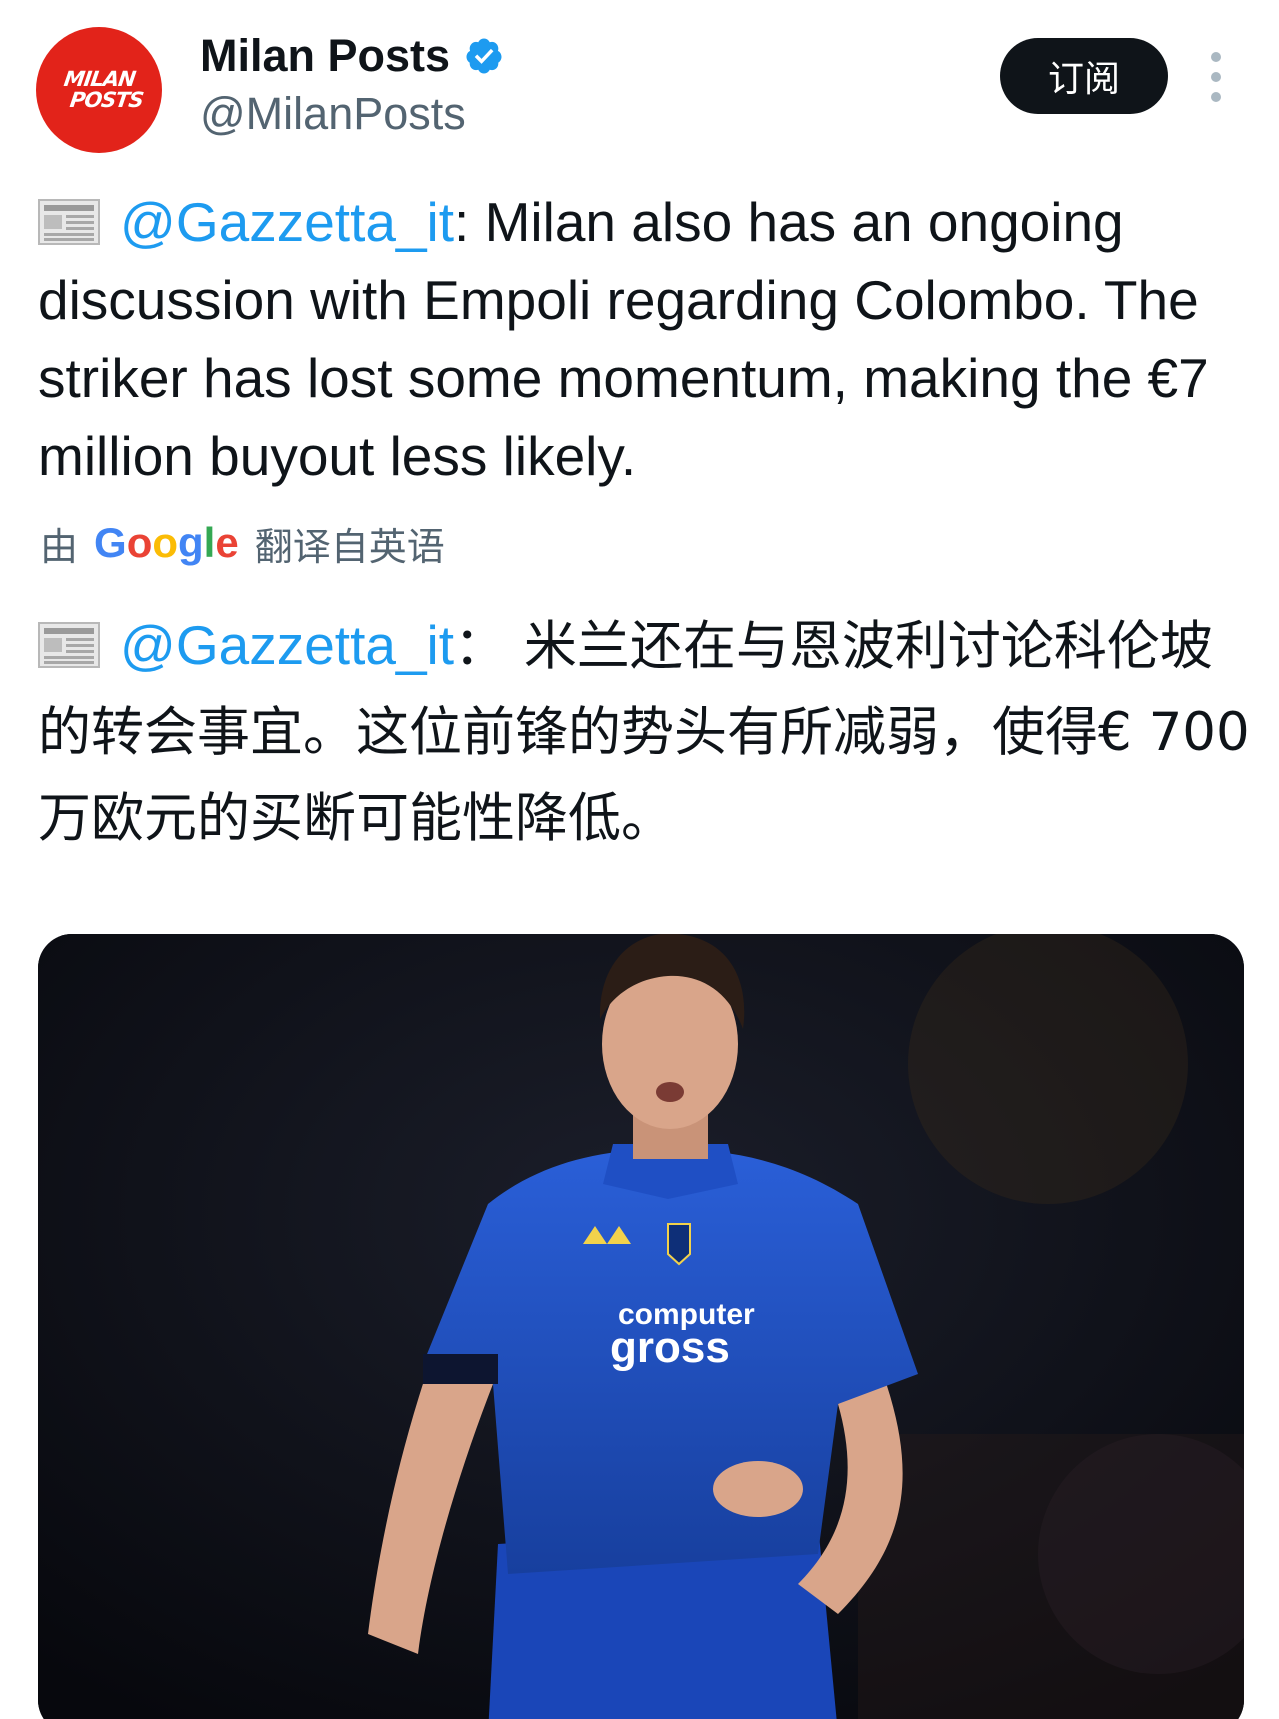 The height and width of the screenshot is (1719, 1279). Describe the element at coordinates (166, 542) in the screenshot. I see `google-logo: Google` at that location.